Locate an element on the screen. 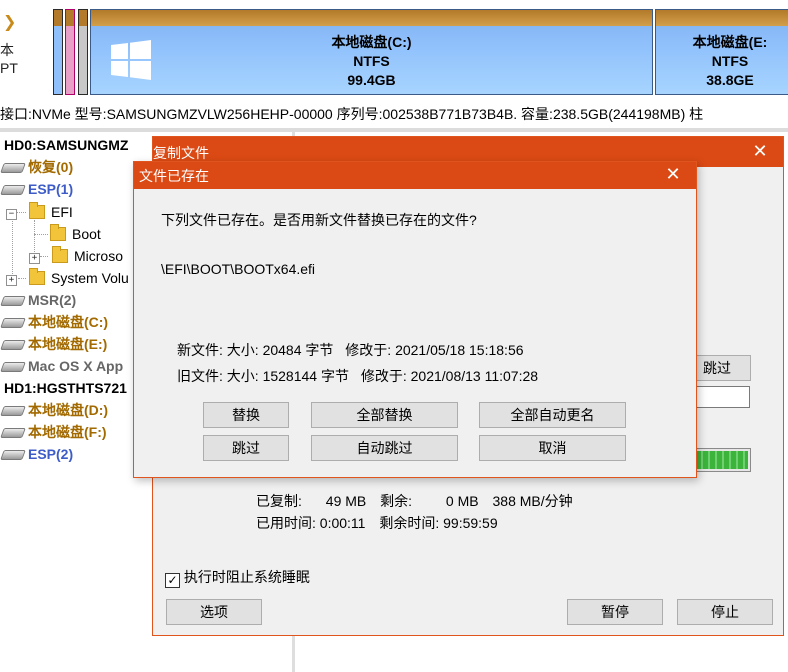 Image resolution: width=788 pixels, height=672 pixels. partition-block-e: 本地磁盘(E: NTFS 38.8GE is located at coordinates (721, 52).